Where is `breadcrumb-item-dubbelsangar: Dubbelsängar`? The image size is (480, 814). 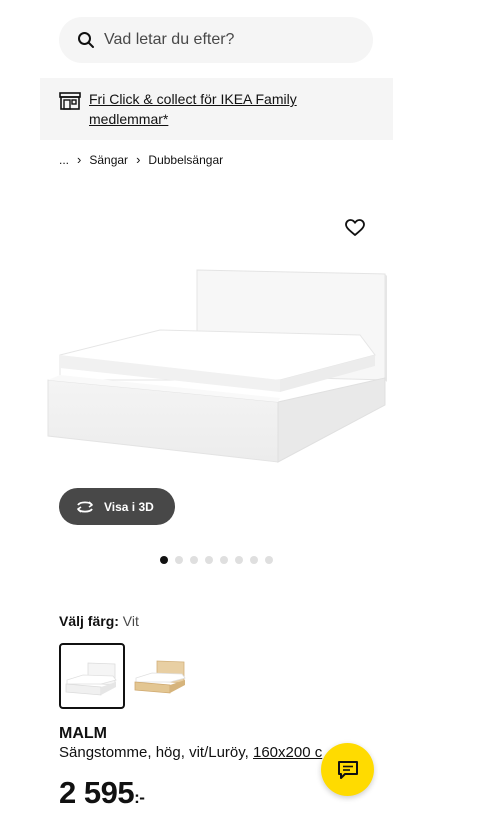
breadcrumb-item-dubbelsangar: Dubbelsängar is located at coordinates (185, 160).